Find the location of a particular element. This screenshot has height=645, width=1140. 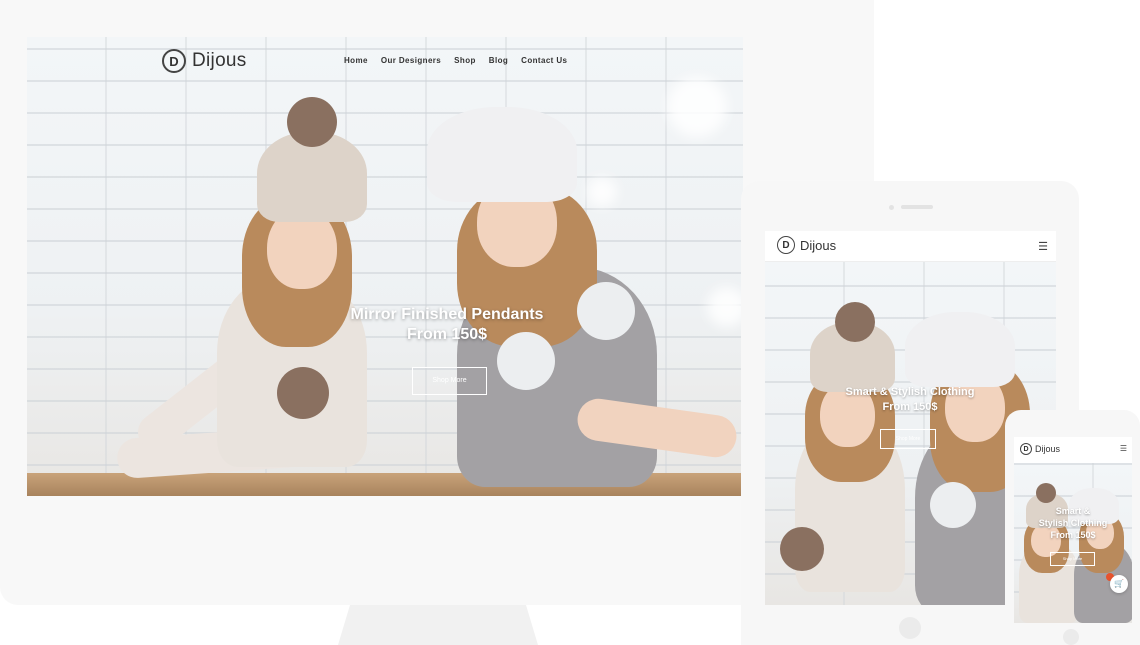

tablet-header: D Dijous ☰ is located at coordinates (910, 246).